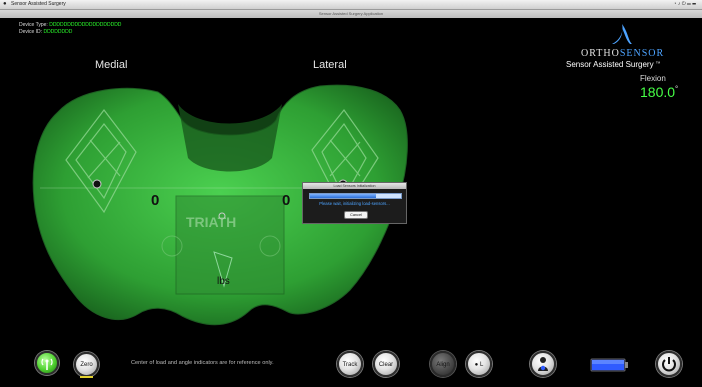 The width and height of the screenshot is (702, 387). I want to click on brand-sensor: SENSOR, so click(642, 53).